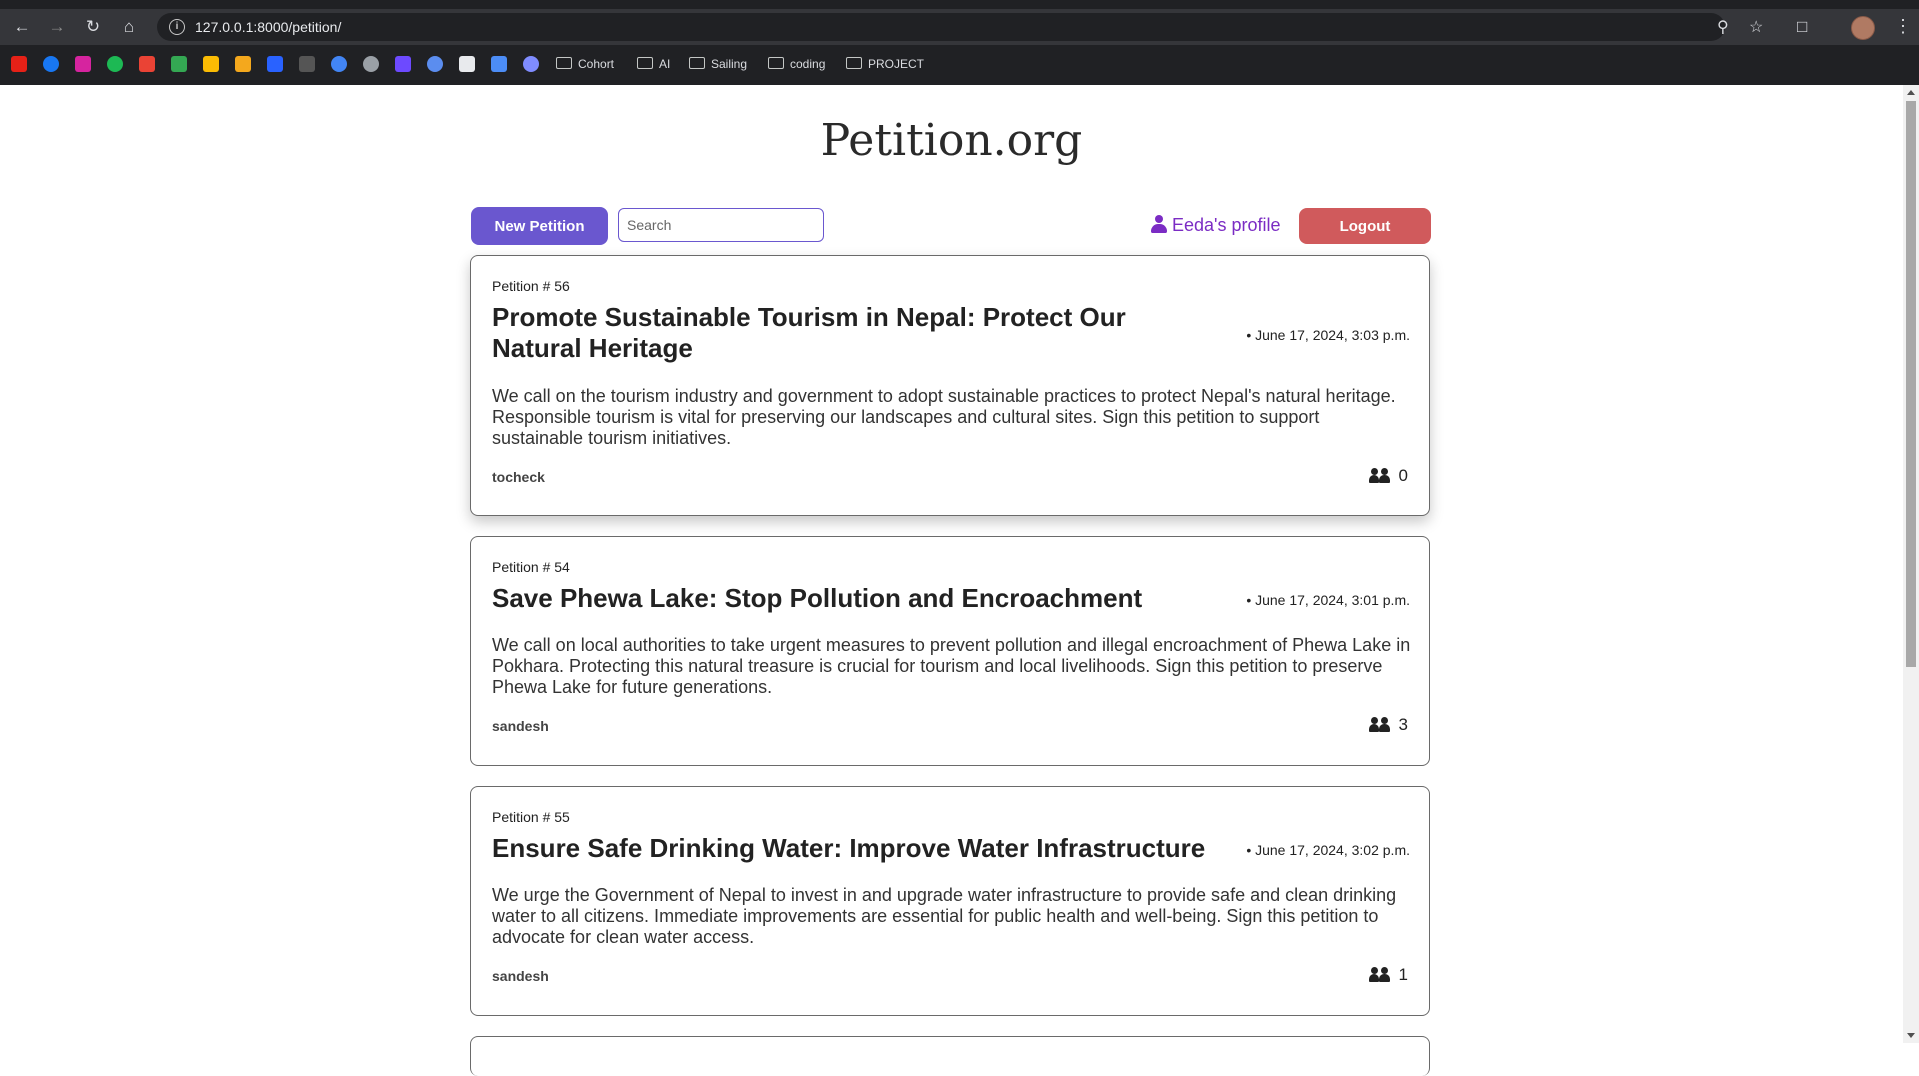 Image resolution: width=1919 pixels, height=1076 pixels. What do you see at coordinates (467, 64) in the screenshot?
I see `github-icon` at bounding box center [467, 64].